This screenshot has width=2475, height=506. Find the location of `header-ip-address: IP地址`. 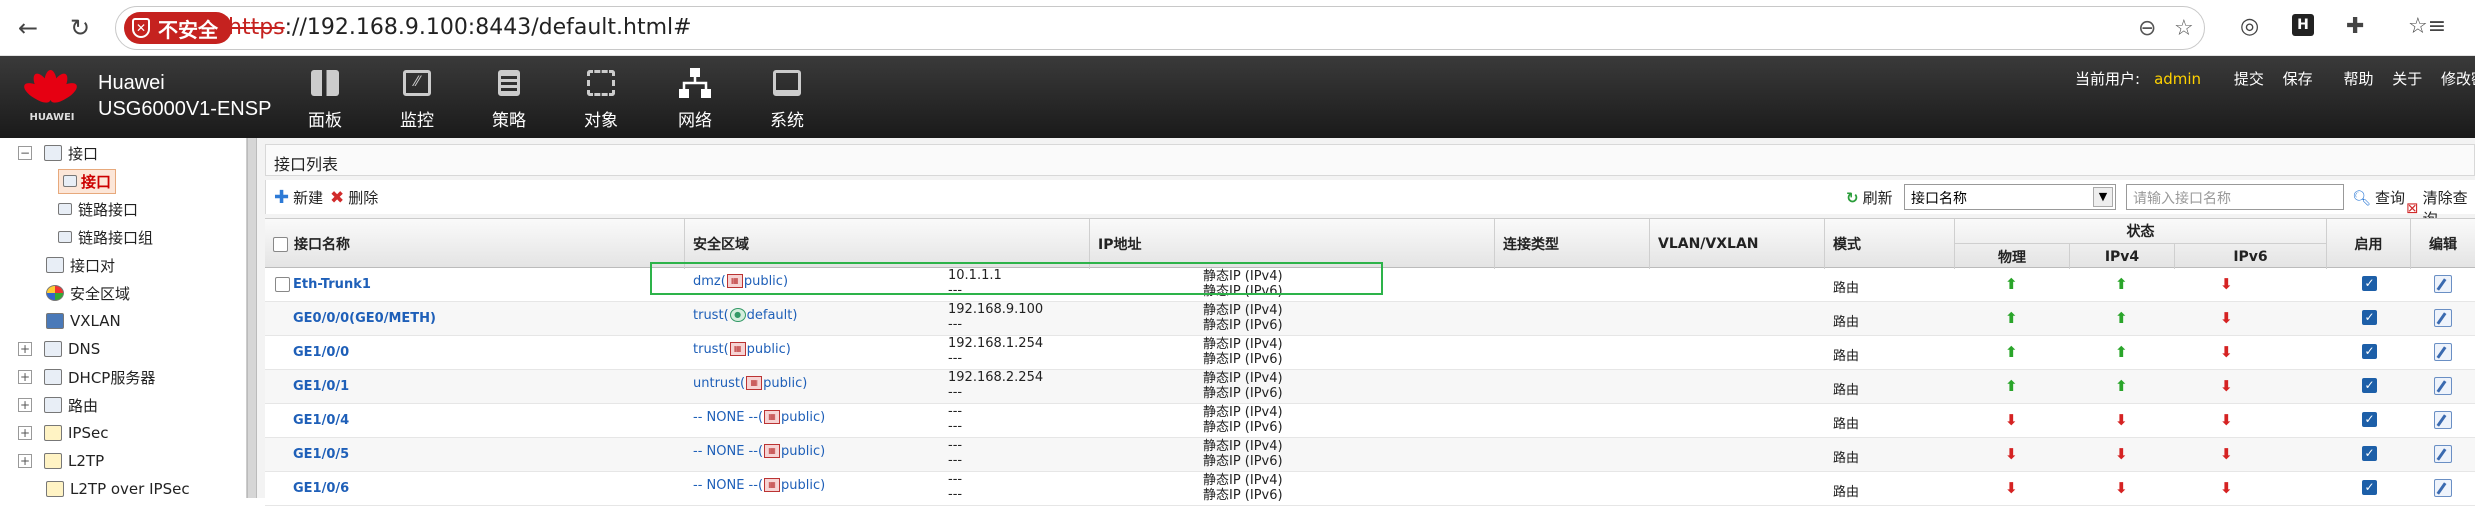

header-ip-address: IP地址 is located at coordinates (1292, 244).